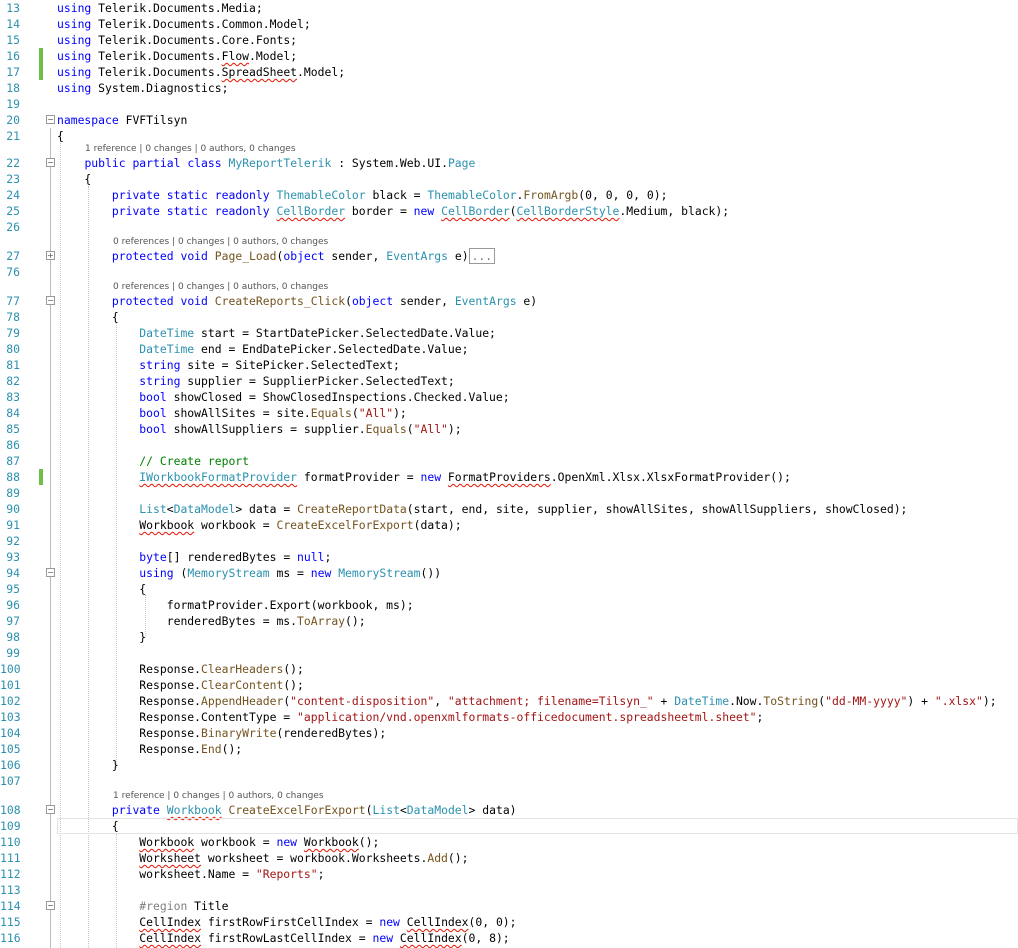 This screenshot has height=948, width=1018. Describe the element at coordinates (509, 589) in the screenshot. I see `code-line: 95 {` at that location.